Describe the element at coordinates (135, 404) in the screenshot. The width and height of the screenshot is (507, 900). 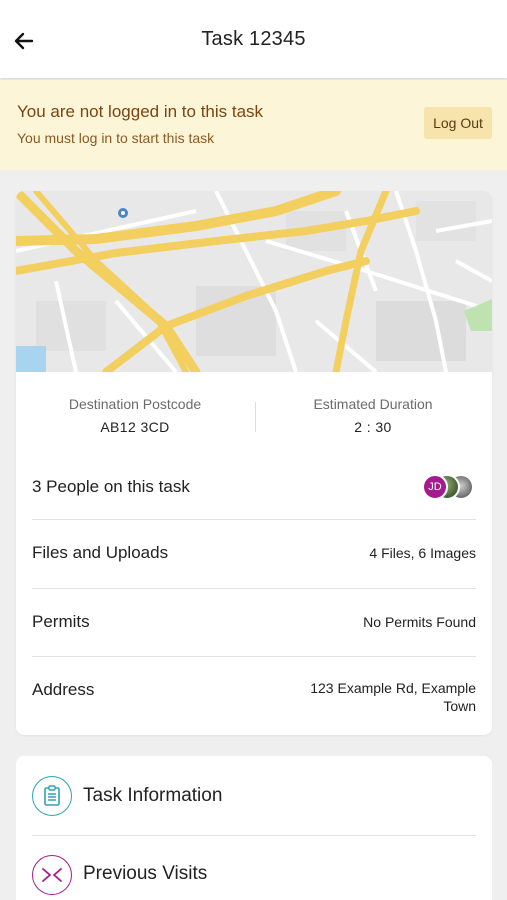
I see `destination-postcode-label: Destination Postcode` at that location.